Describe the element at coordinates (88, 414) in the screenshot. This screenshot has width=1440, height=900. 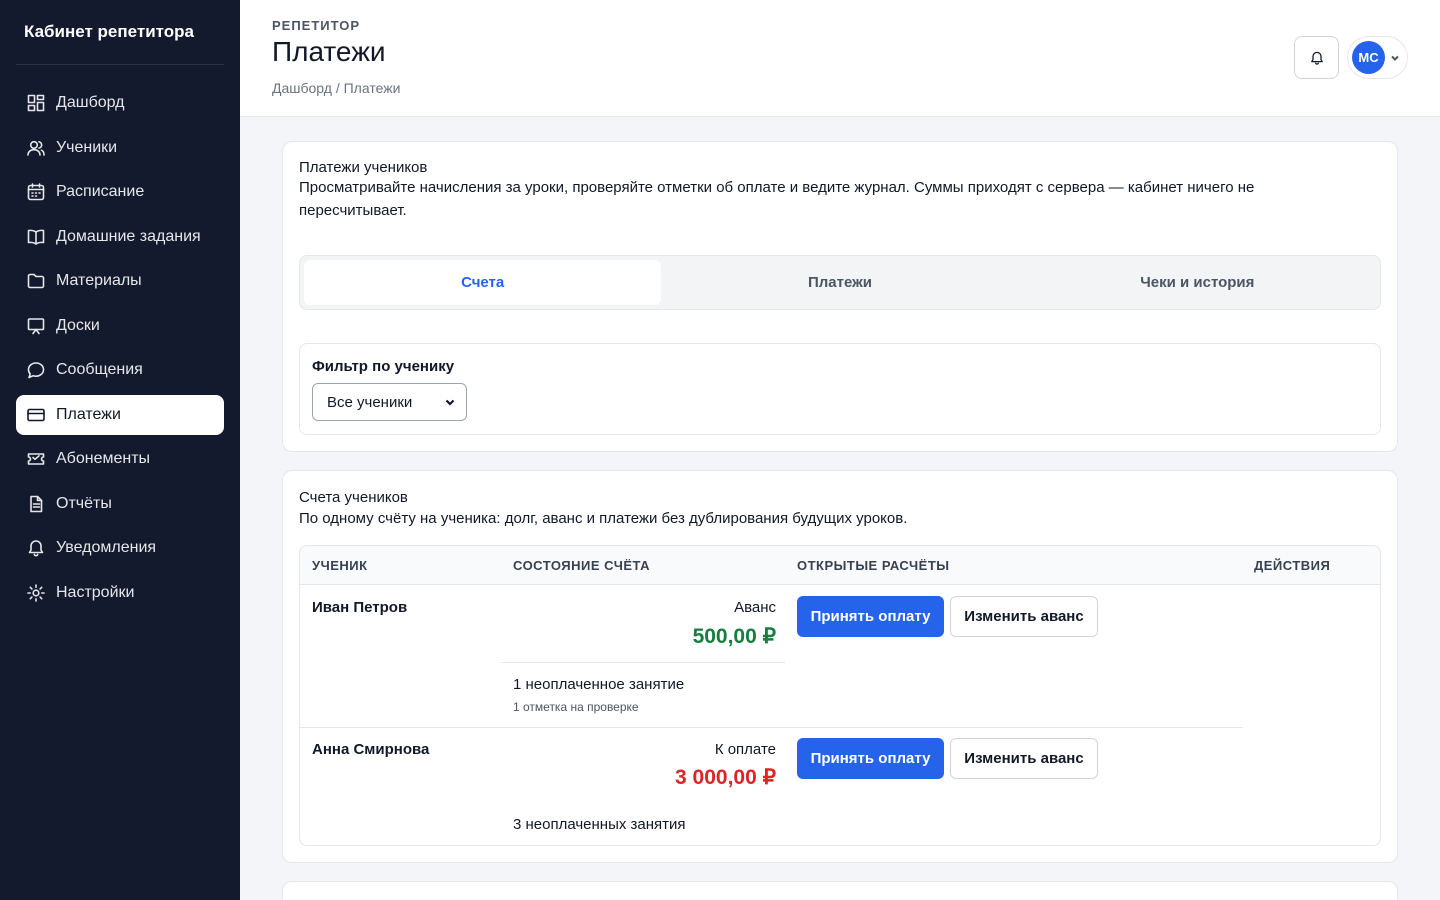
I see `sidebar-item-label: Платежи` at that location.